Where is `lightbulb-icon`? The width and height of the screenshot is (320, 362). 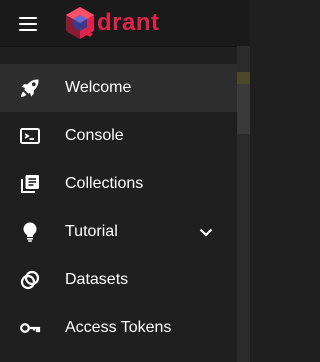 lightbulb-icon is located at coordinates (30, 232).